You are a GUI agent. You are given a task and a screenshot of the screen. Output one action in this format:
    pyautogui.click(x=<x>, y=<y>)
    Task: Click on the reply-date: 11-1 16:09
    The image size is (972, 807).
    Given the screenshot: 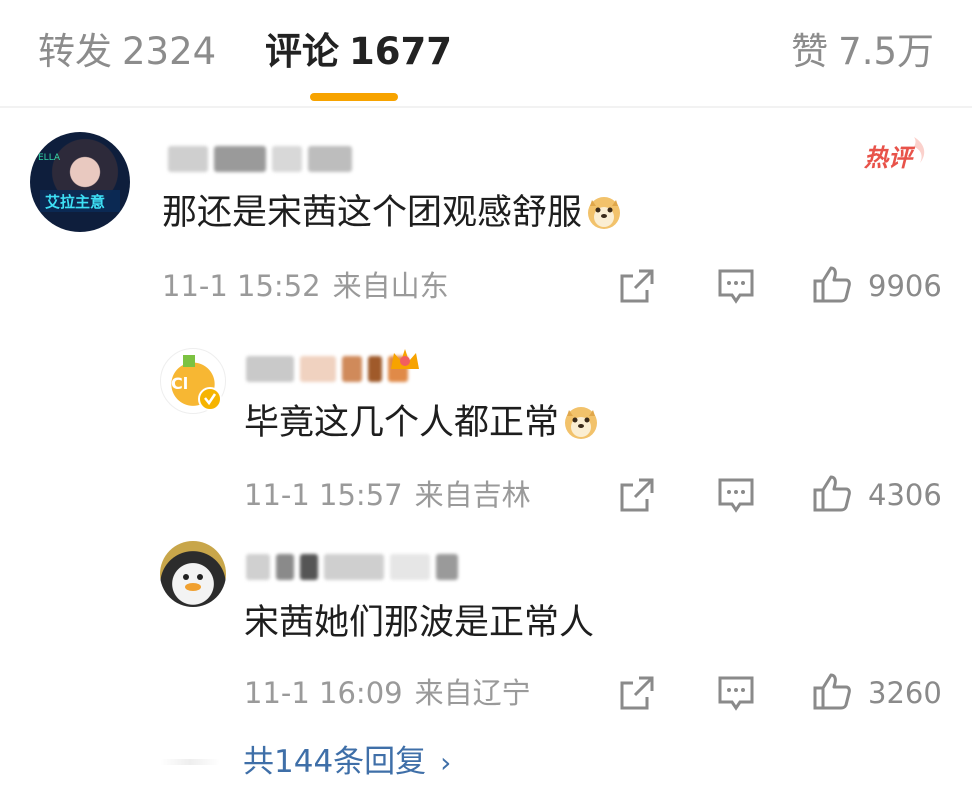 What is the action you would take?
    pyautogui.click(x=323, y=693)
    